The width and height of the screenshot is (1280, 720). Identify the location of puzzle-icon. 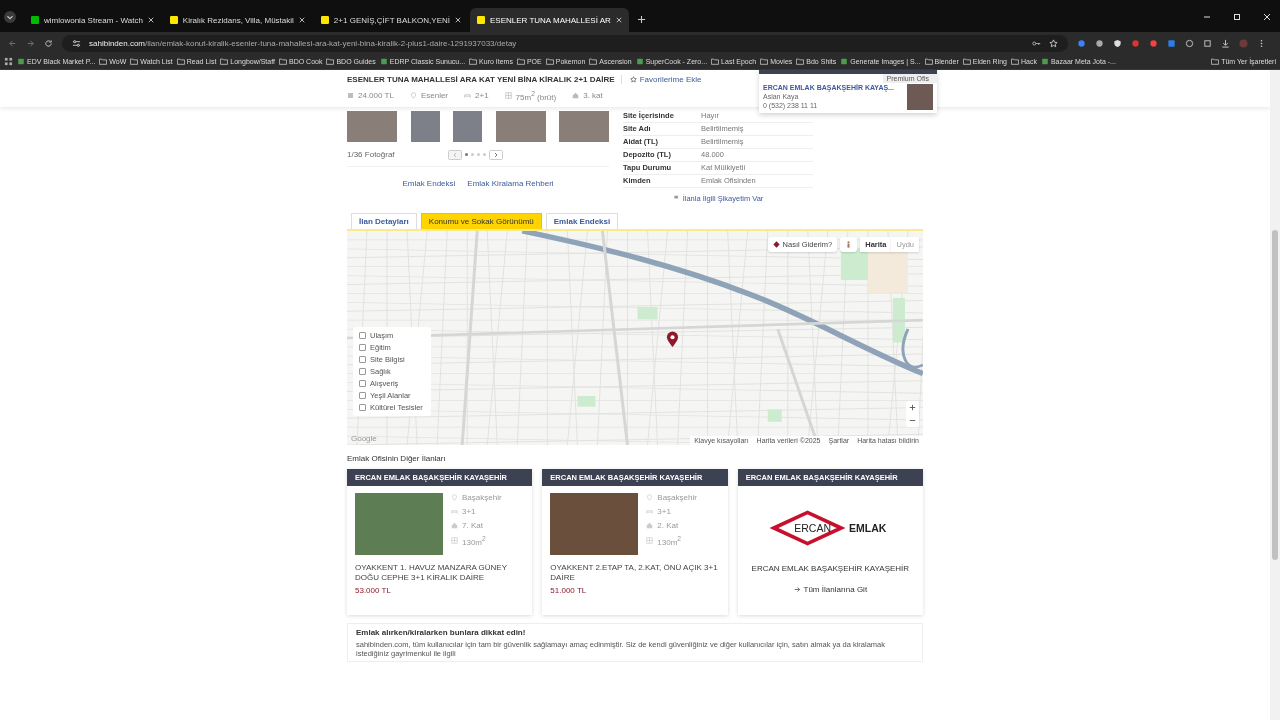
(1207, 43).